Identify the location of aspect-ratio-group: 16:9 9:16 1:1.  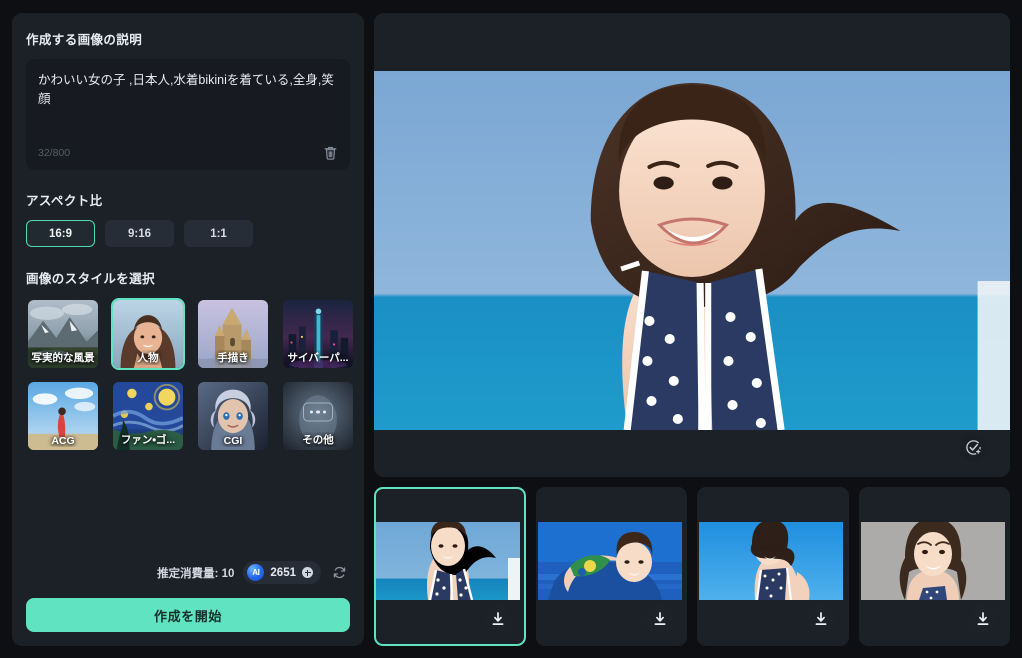
(188, 233).